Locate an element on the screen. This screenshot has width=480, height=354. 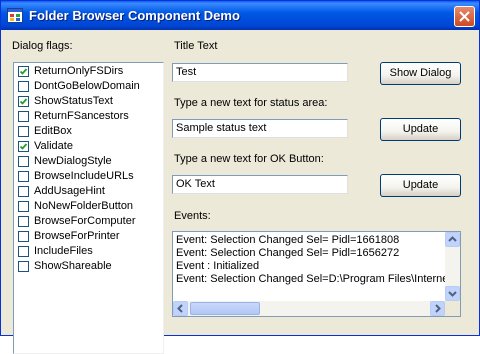
status-text-label: Type a new text for status area: is located at coordinates (251, 103).